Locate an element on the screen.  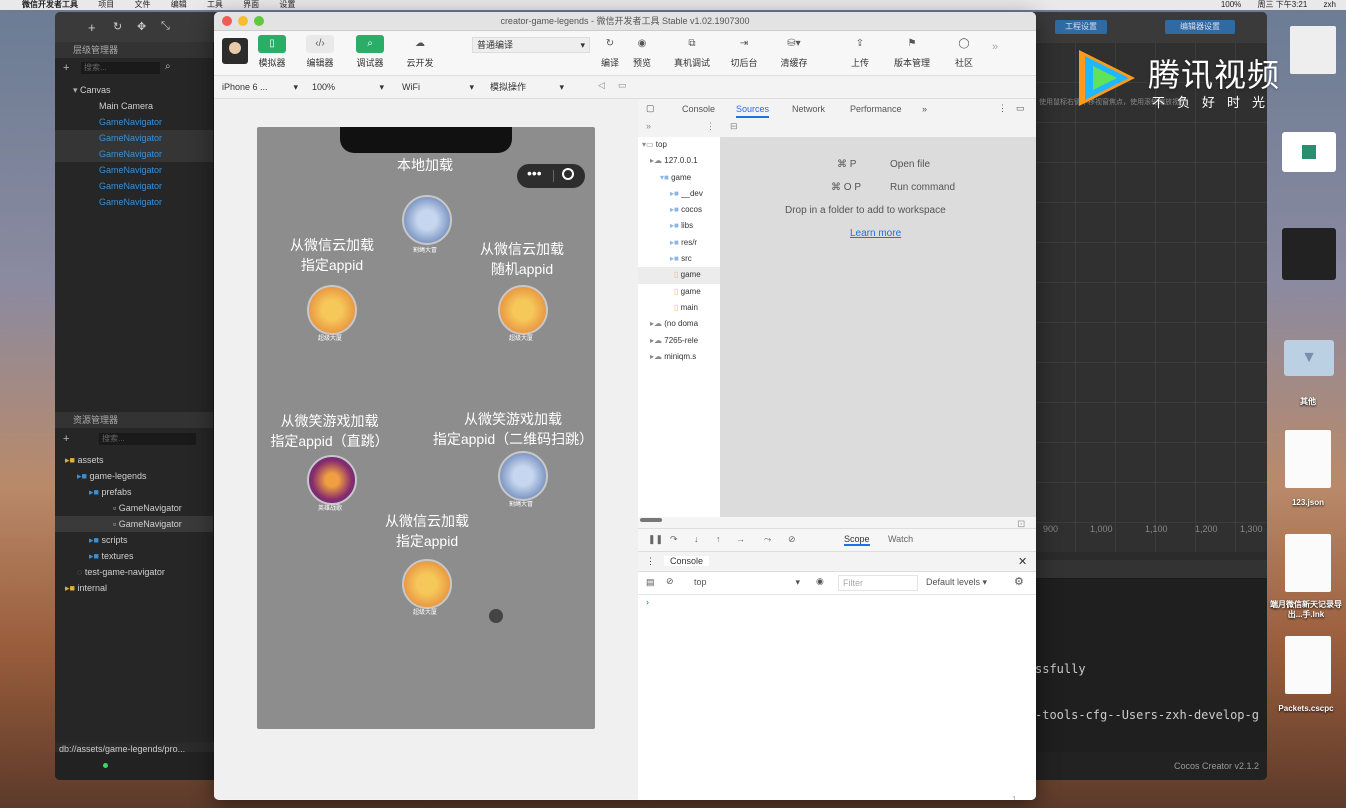
add-node-icon: + is located at coordinates (66, 68).